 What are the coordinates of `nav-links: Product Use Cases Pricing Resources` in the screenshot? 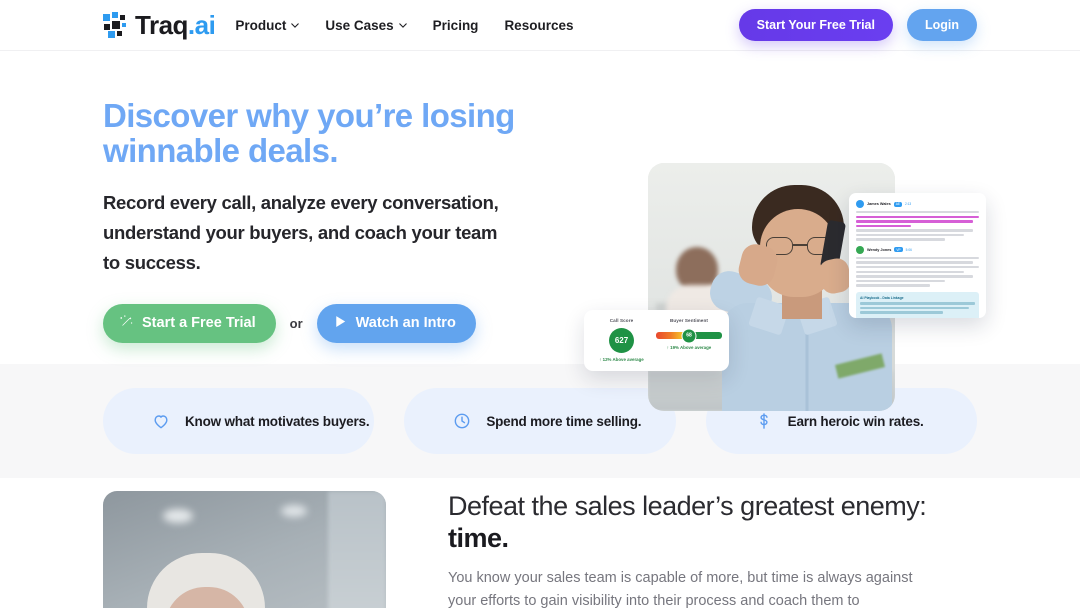 It's located at (404, 25).